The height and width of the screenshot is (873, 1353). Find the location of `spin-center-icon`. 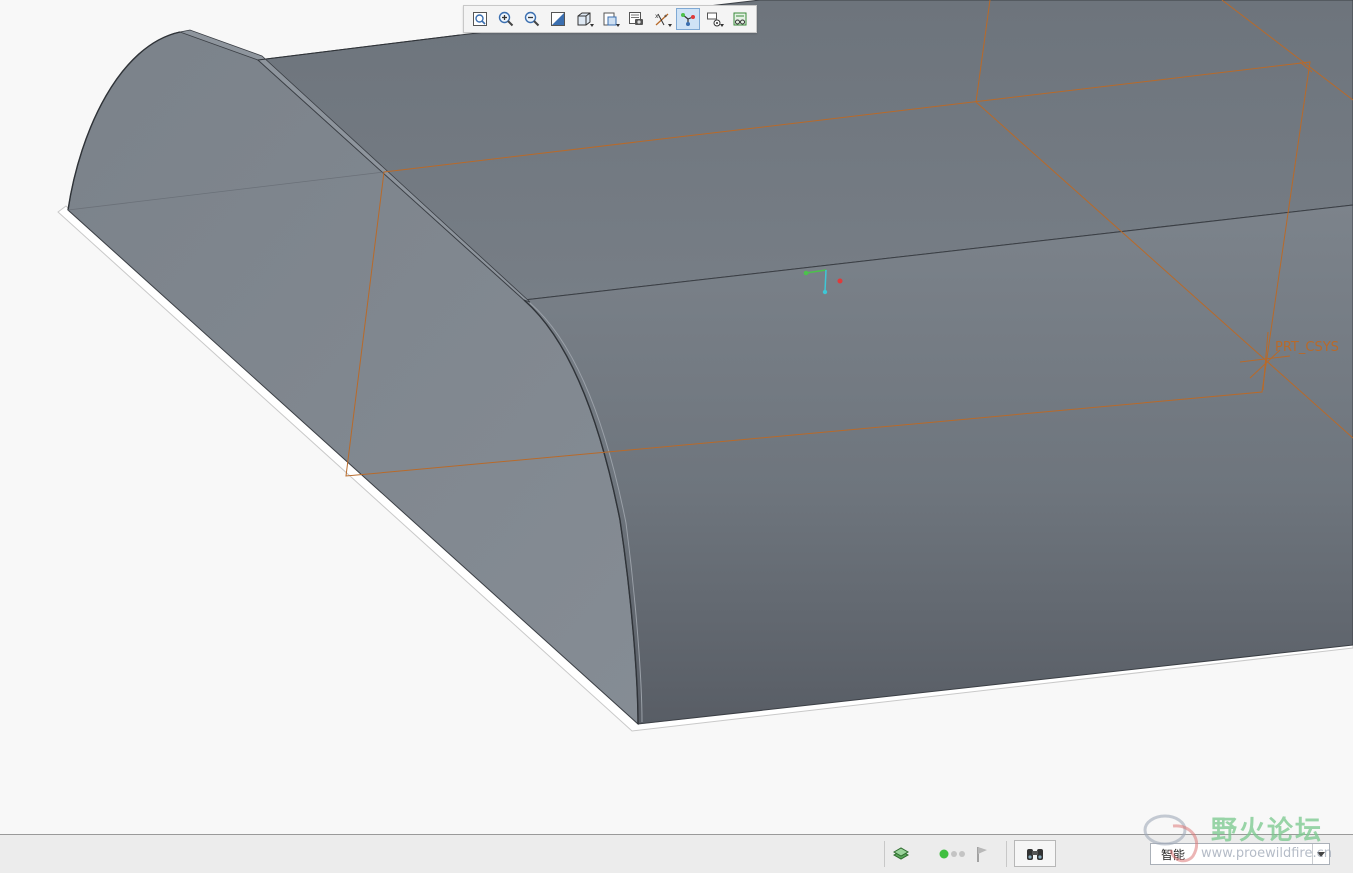

spin-center-icon is located at coordinates (688, 19).